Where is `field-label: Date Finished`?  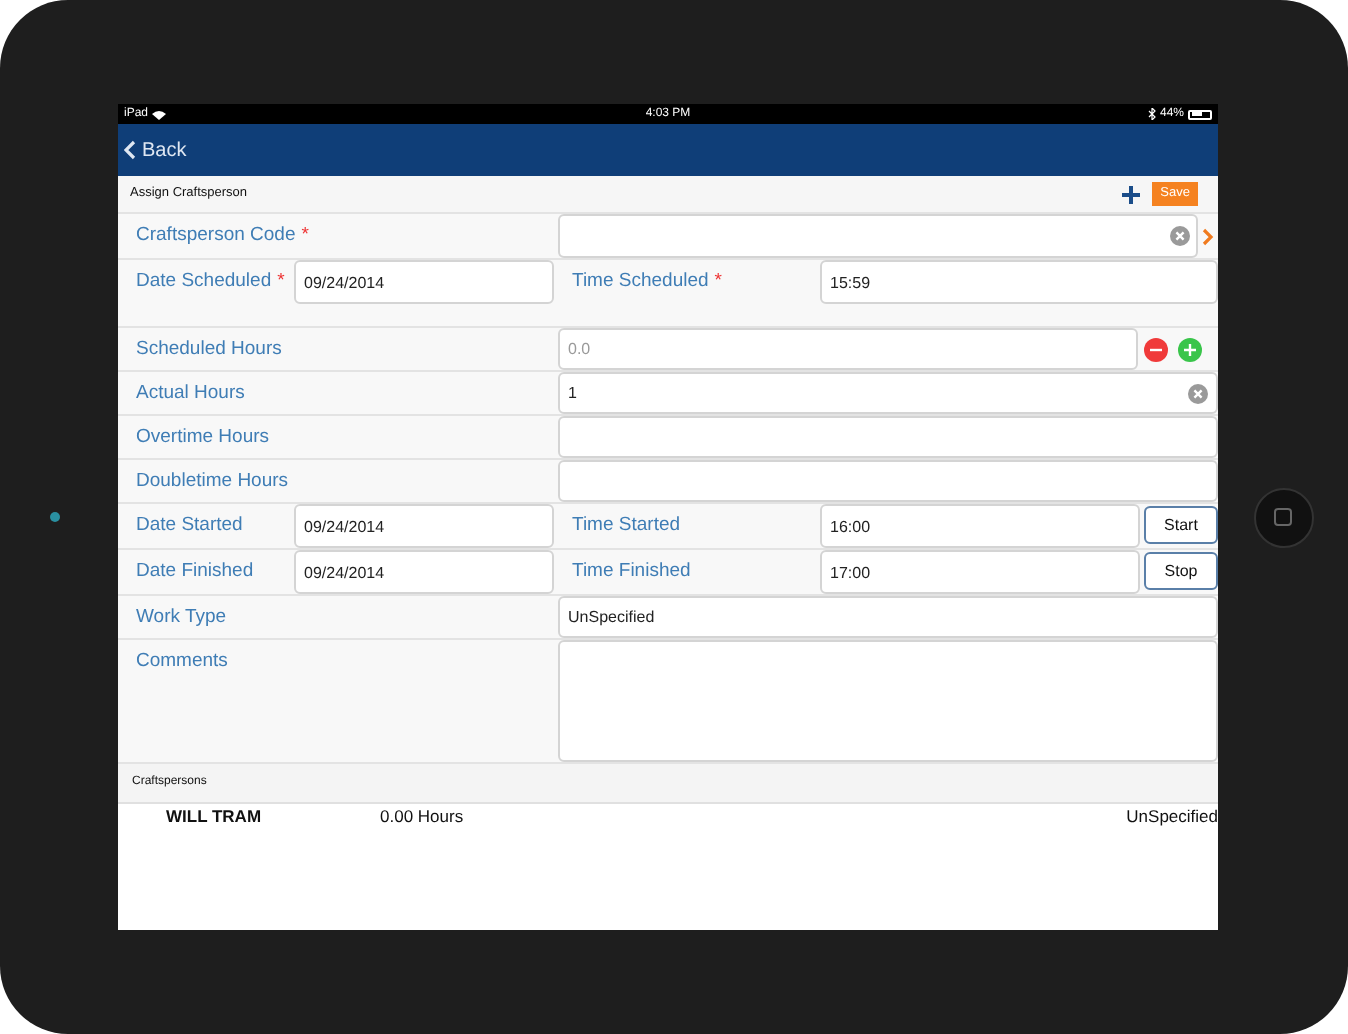 field-label: Date Finished is located at coordinates (195, 572).